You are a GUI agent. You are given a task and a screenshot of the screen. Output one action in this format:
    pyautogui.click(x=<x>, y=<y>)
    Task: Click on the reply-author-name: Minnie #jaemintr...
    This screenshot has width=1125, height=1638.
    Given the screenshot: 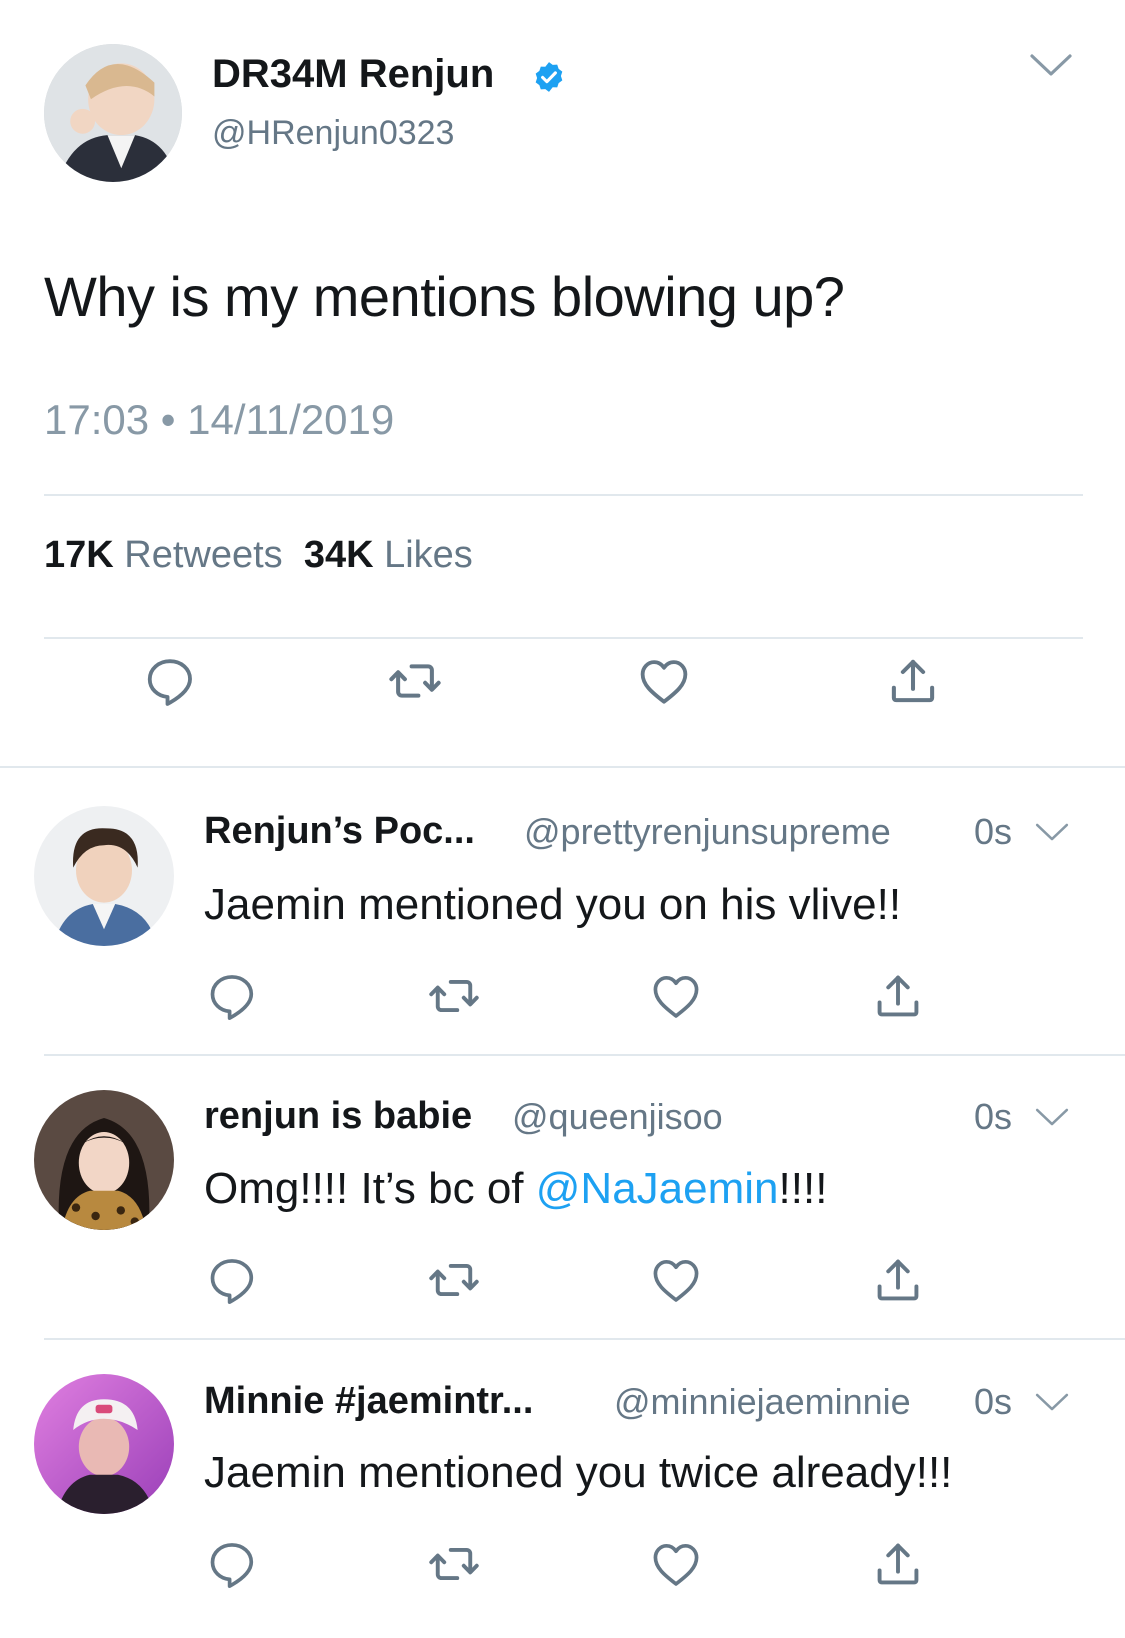 What is the action you would take?
    pyautogui.click(x=368, y=1401)
    